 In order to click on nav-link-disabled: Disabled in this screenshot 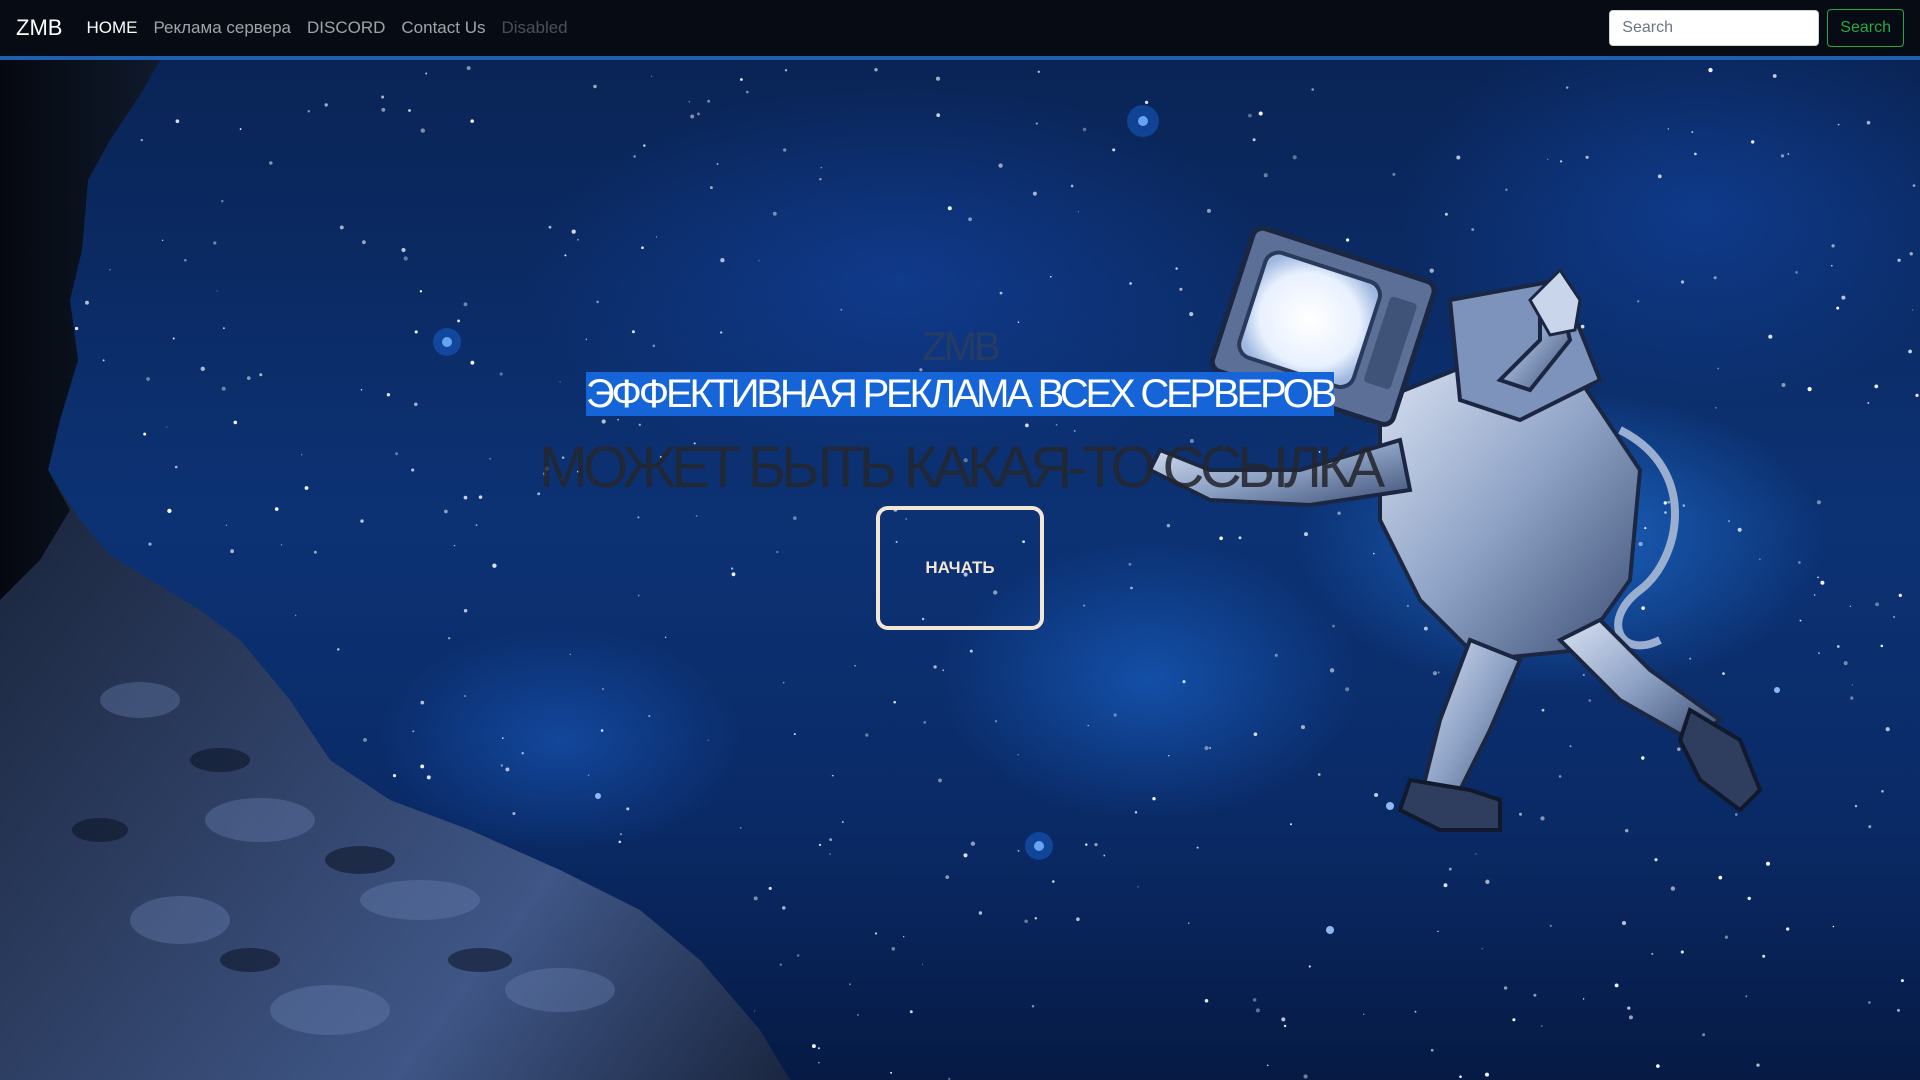, I will do `click(534, 27)`.